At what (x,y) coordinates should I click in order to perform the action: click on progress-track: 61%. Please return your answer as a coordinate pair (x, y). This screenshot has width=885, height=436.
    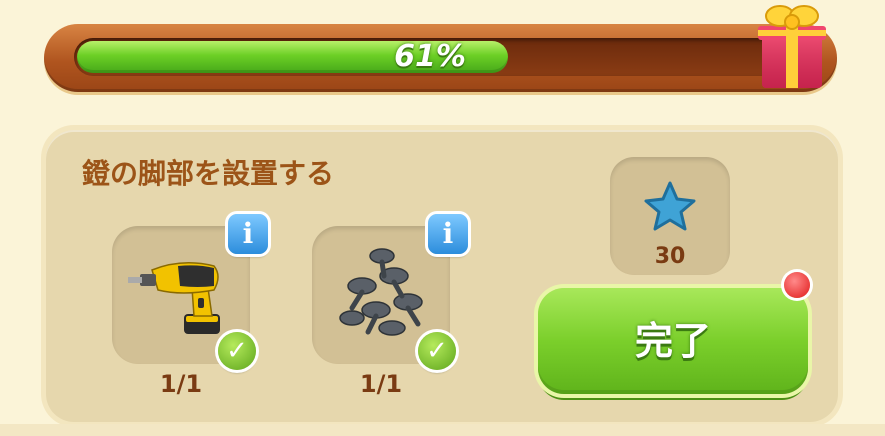
    Looking at the image, I should click on (430, 57).